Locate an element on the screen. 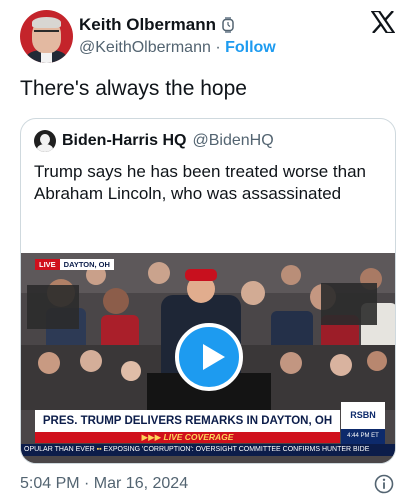 The image size is (411, 500). author-name: Keith Olbermann is located at coordinates (147, 25).